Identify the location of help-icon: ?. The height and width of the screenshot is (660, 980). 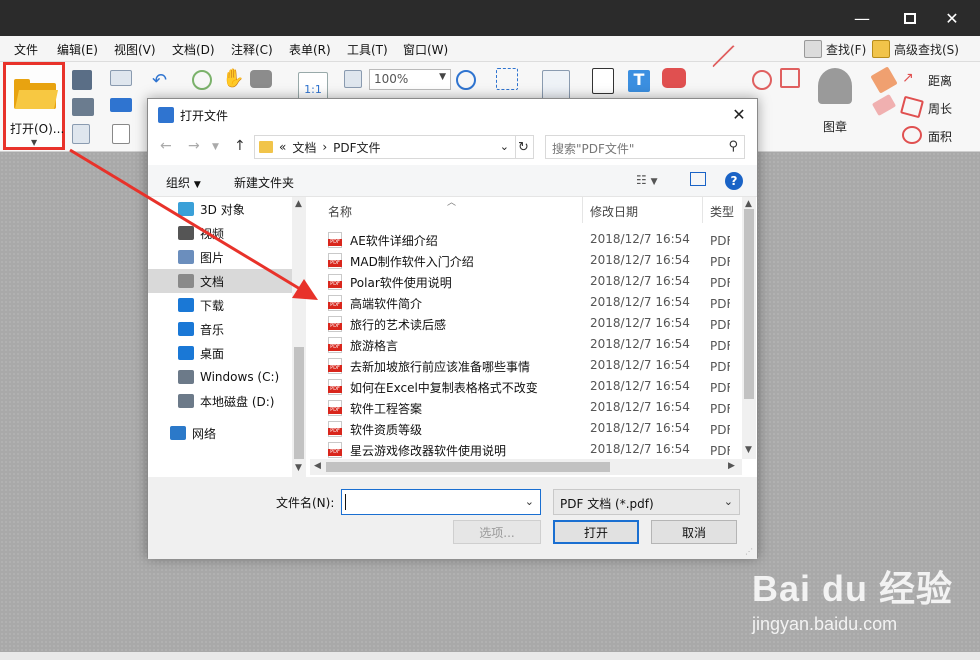
(734, 181).